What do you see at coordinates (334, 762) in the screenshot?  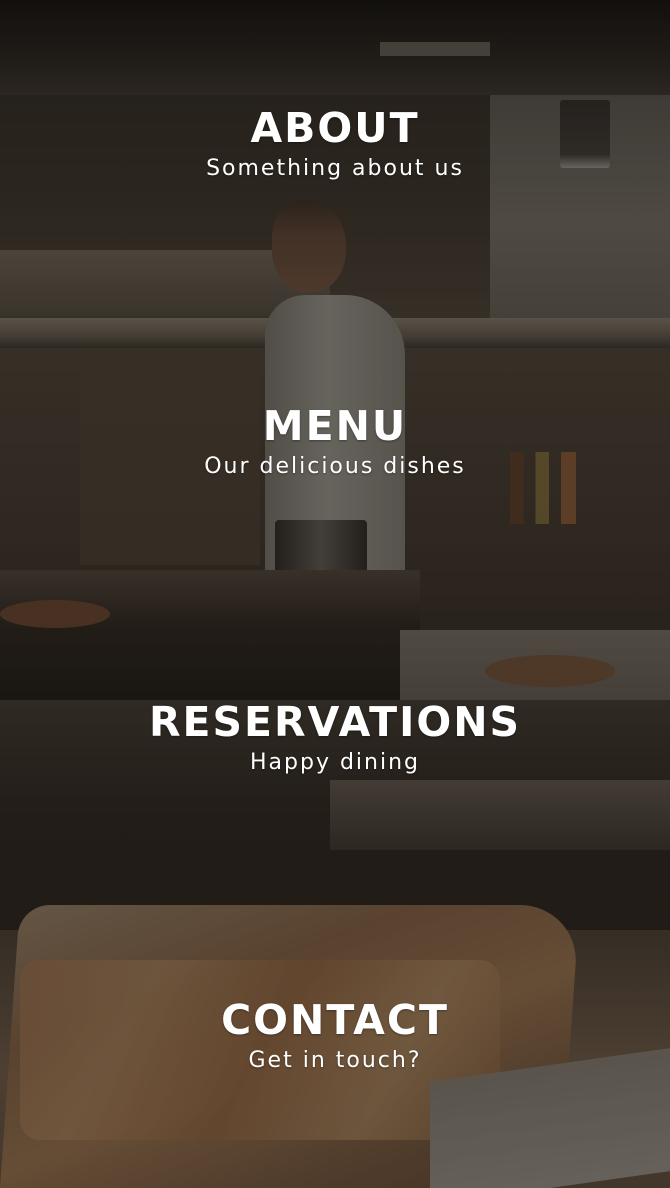 I see `nav-item-reservations-subtitle: Happy dining` at bounding box center [334, 762].